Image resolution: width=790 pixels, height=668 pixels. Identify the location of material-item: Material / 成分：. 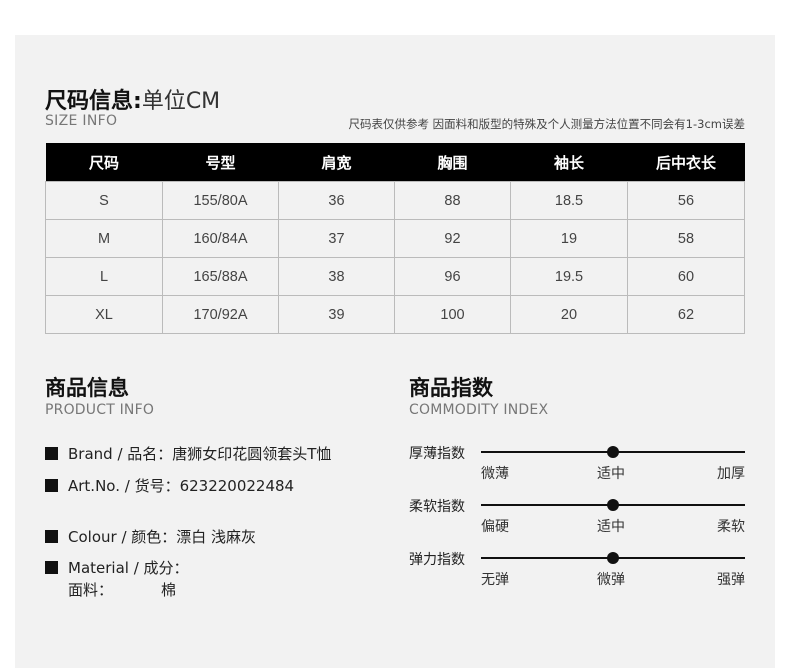
(117, 567).